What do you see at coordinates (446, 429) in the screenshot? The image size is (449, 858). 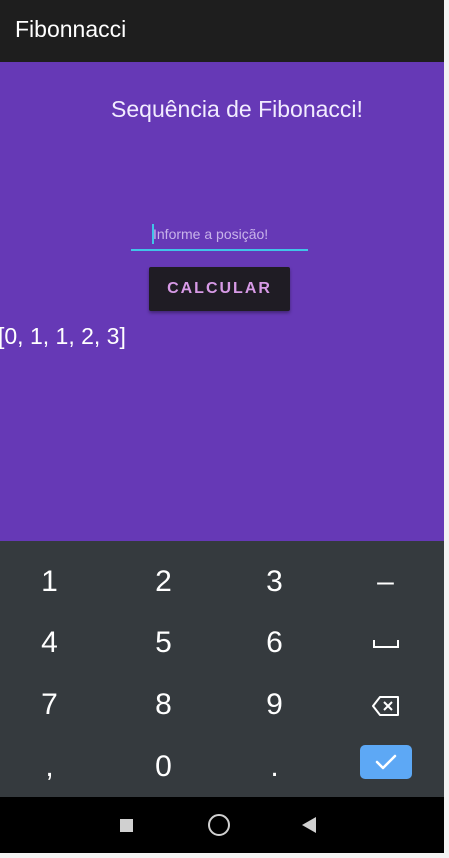 I see `window-edge-right` at bounding box center [446, 429].